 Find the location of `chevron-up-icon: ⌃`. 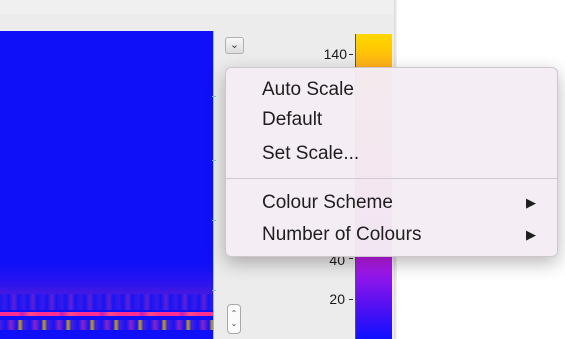

chevron-up-icon: ⌃ is located at coordinates (234, 314).